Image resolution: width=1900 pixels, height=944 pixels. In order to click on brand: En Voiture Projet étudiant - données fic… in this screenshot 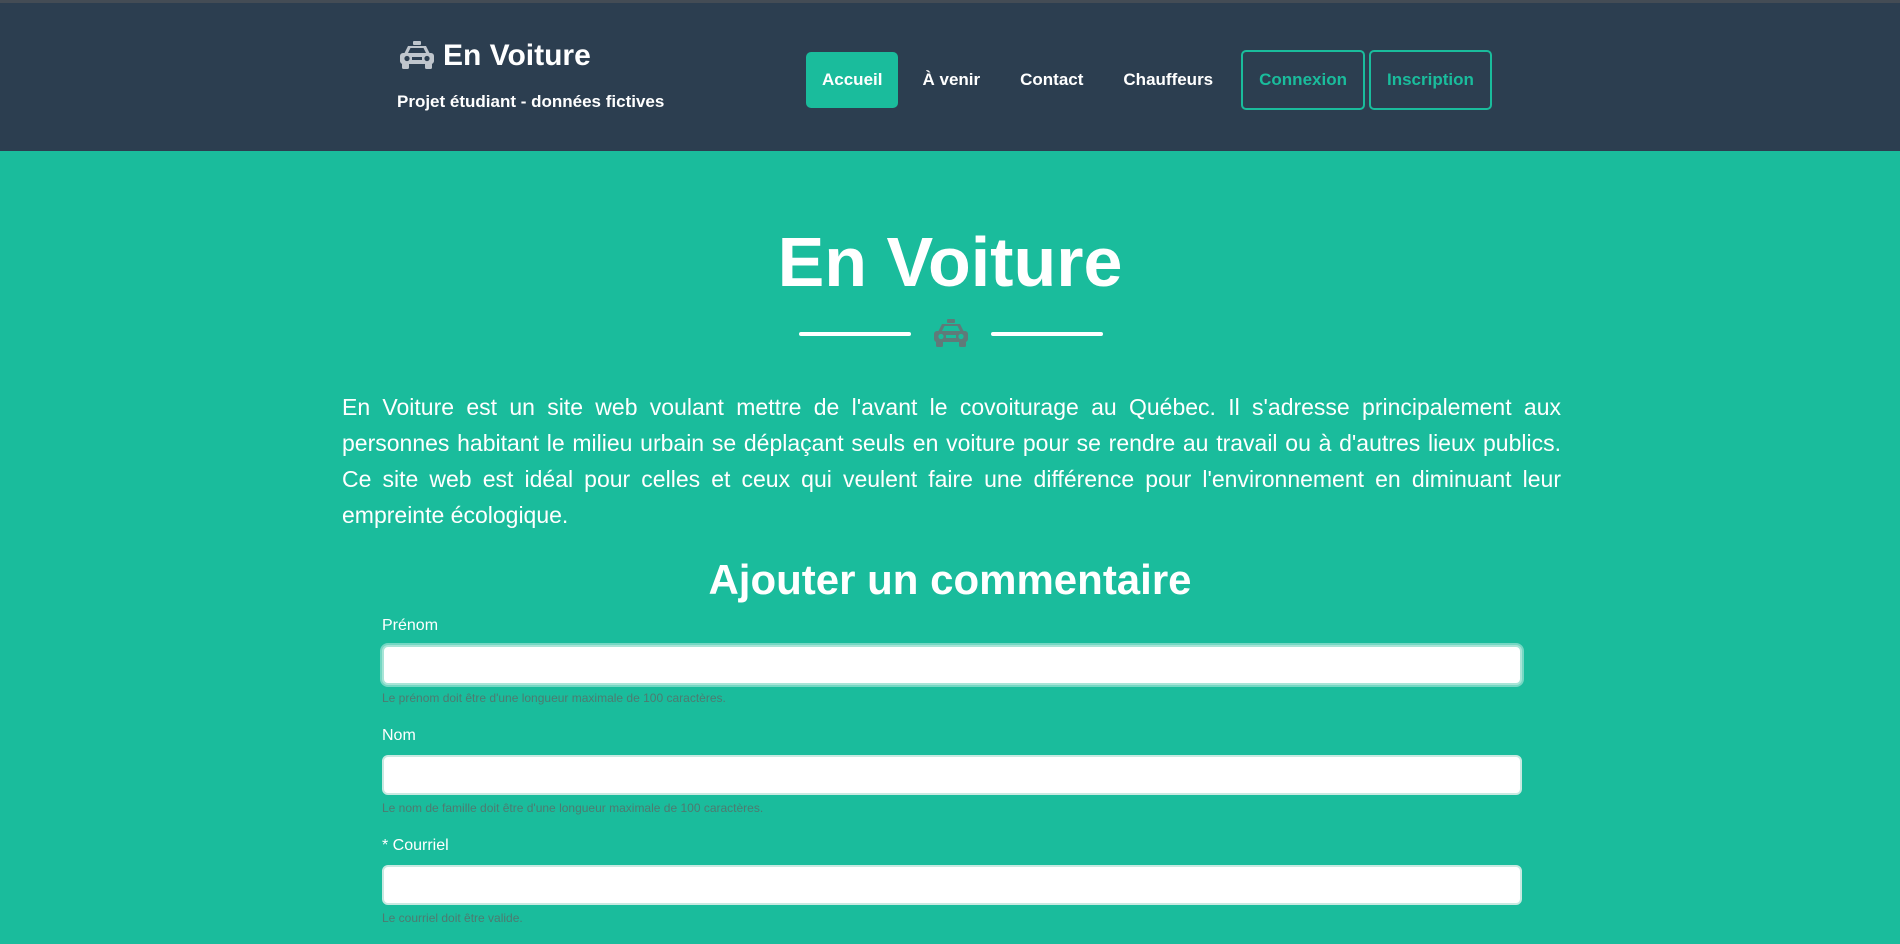, I will do `click(530, 75)`.